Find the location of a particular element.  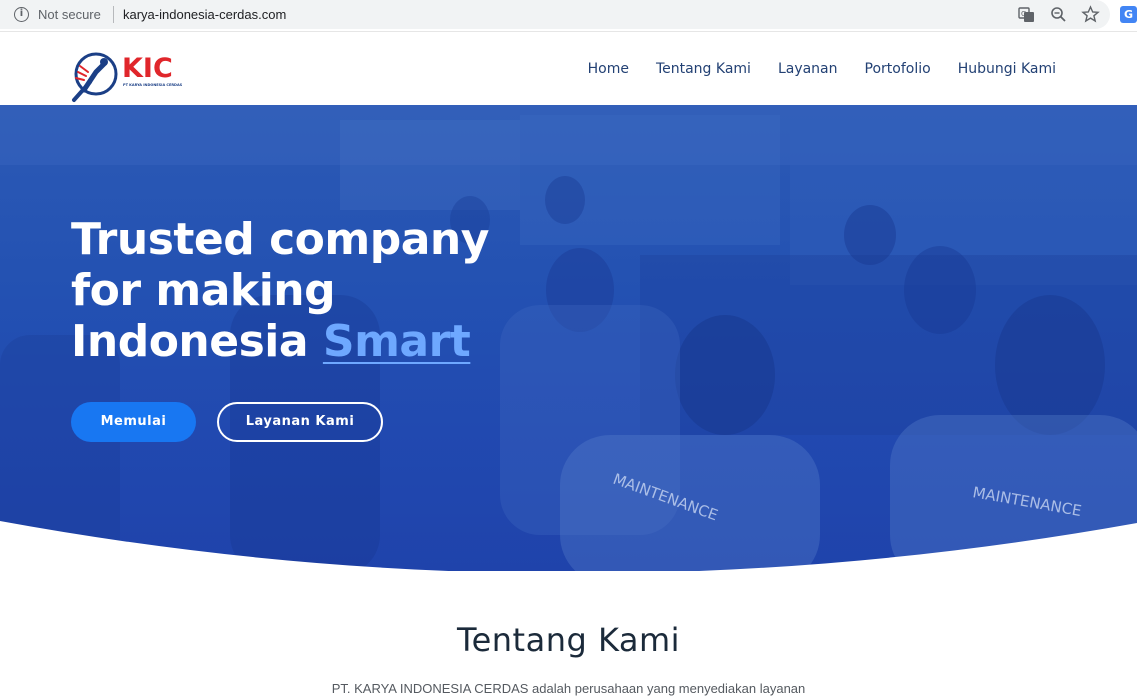

company-logo: KIC PT KARYA INDONESIA CERDAS is located at coordinates (126, 77).